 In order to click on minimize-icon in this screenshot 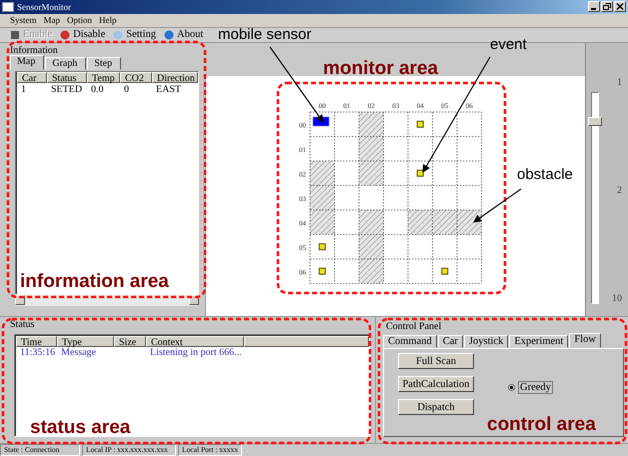, I will do `click(593, 9)`.